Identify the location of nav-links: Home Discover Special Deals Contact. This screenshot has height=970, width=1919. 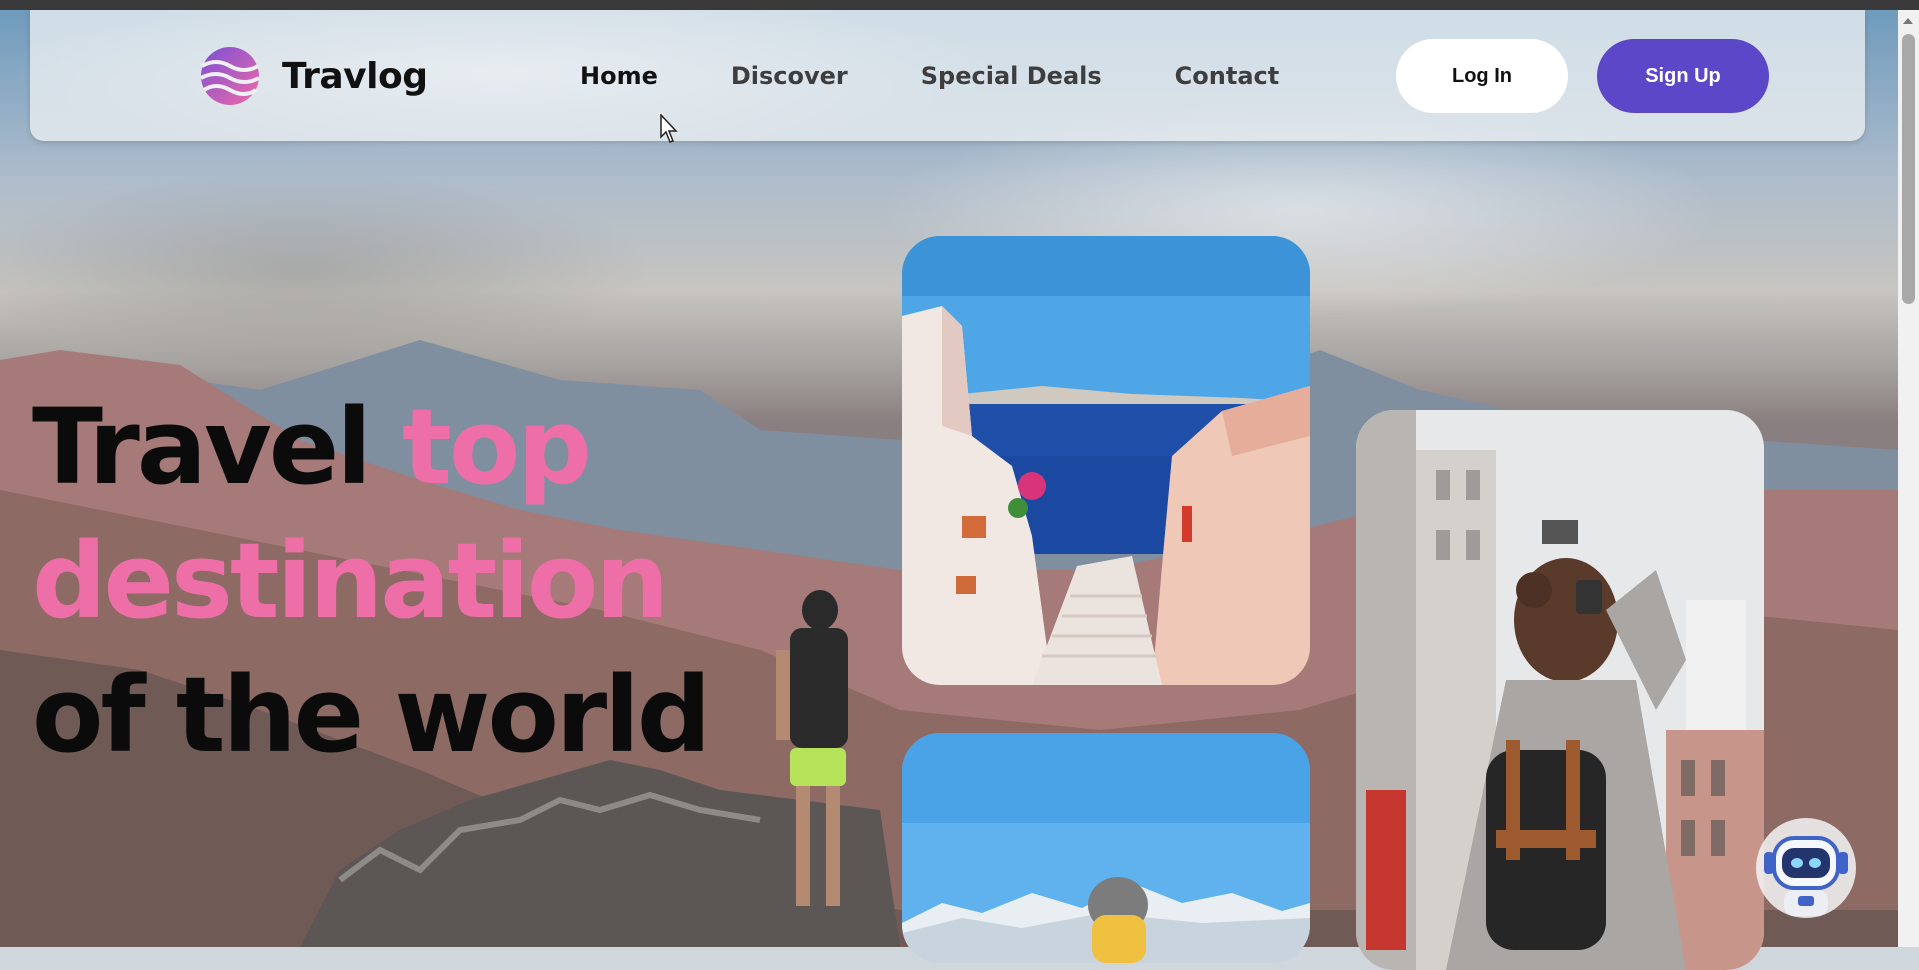
(966, 76).